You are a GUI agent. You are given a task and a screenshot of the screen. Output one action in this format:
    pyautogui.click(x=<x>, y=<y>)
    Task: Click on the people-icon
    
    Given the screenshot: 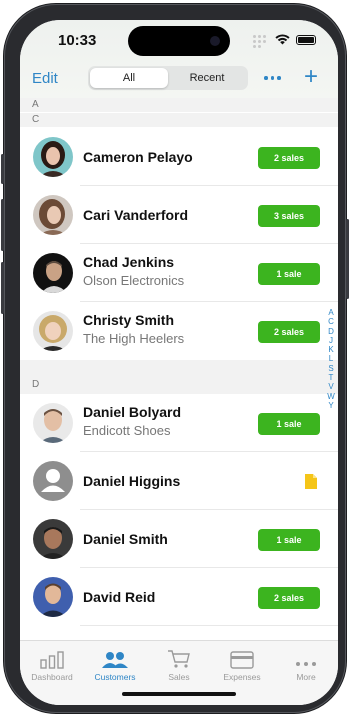 What is the action you would take?
    pyautogui.click(x=115, y=660)
    